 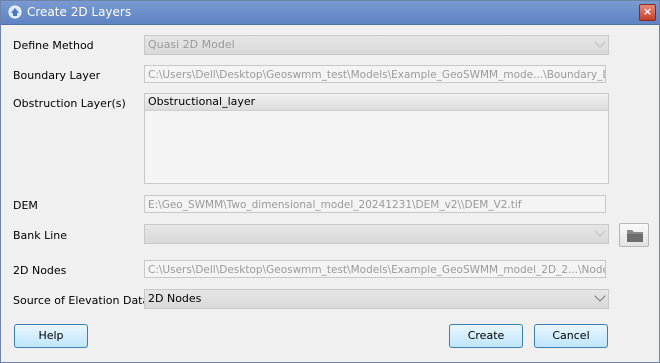 I want to click on nodes-2d-label: 2D Nodes, so click(x=40, y=270).